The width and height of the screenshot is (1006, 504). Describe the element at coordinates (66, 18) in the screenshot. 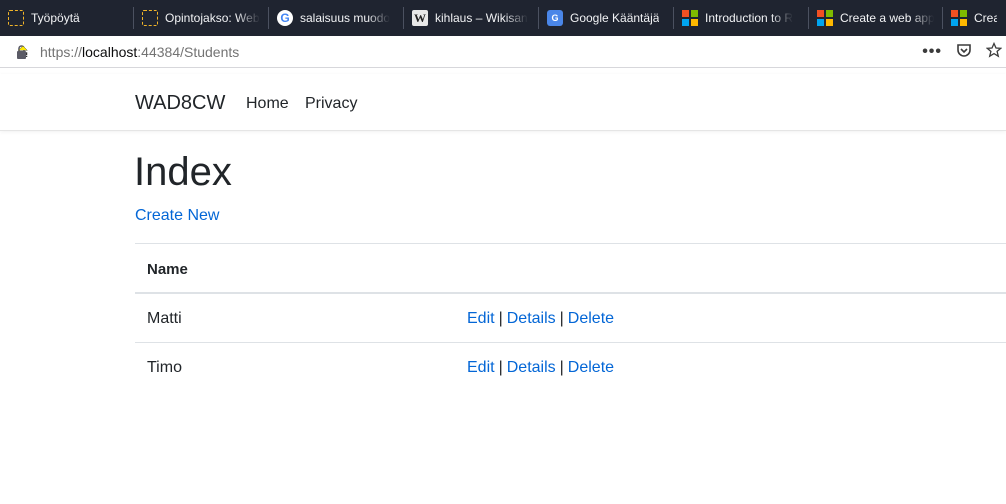

I see `bookmark-item: Työpöytä` at that location.